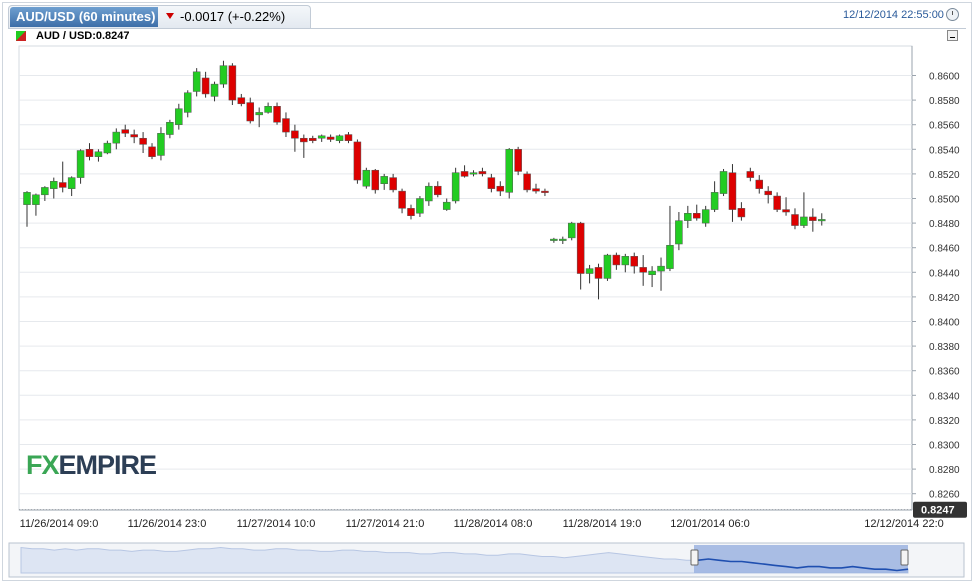  I want to click on fxempire-logo: FXEMPIRE, so click(92, 465).